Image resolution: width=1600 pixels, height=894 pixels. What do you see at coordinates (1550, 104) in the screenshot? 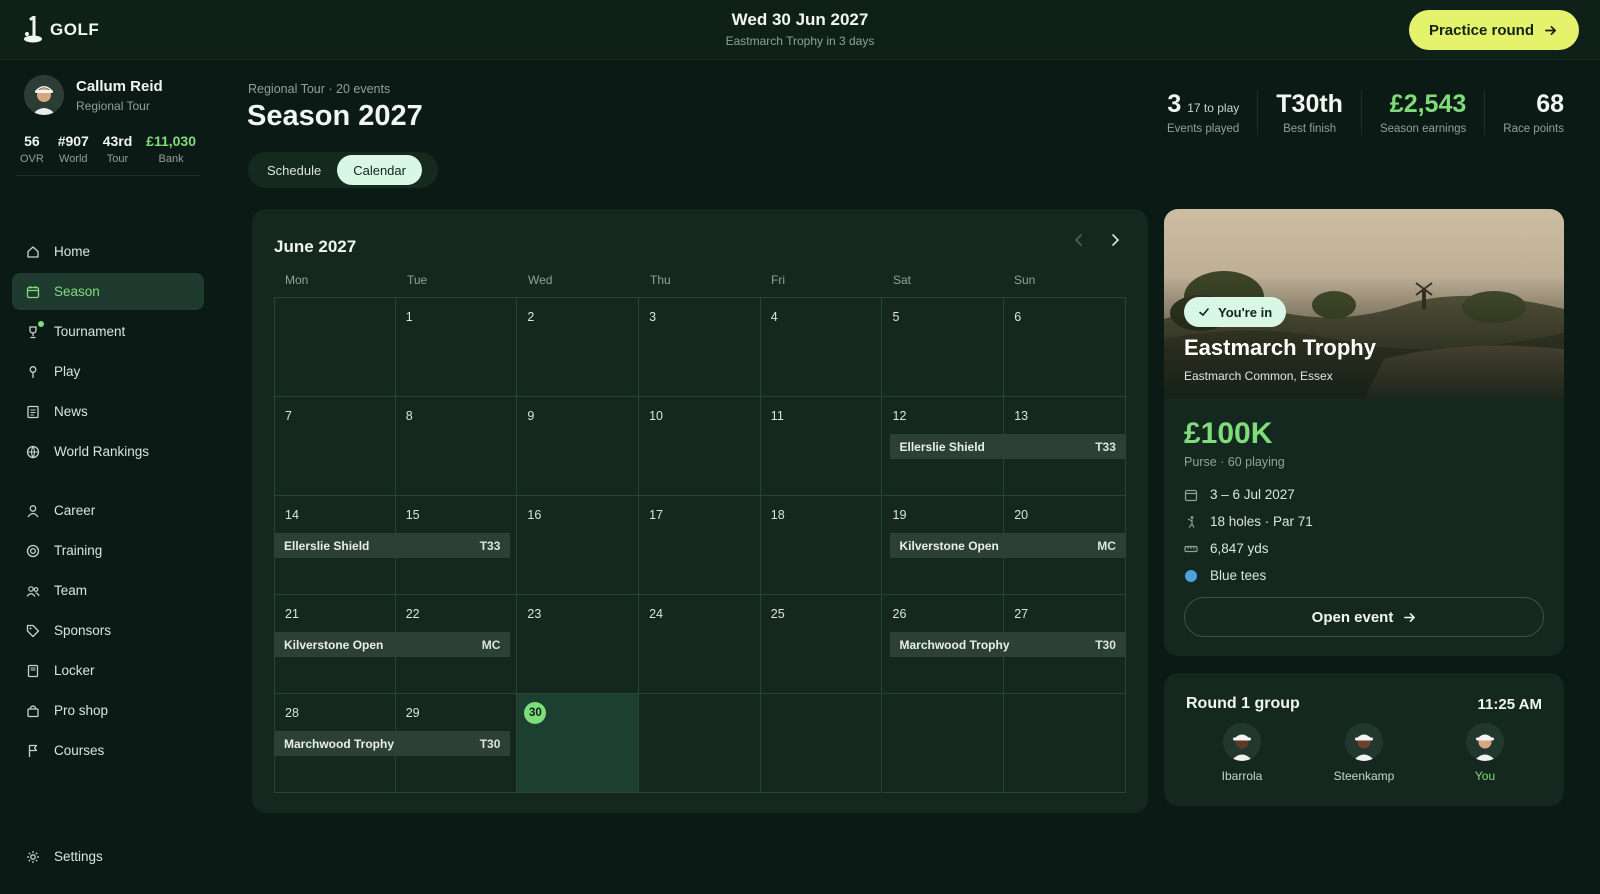
I see `stat-value: 68` at bounding box center [1550, 104].